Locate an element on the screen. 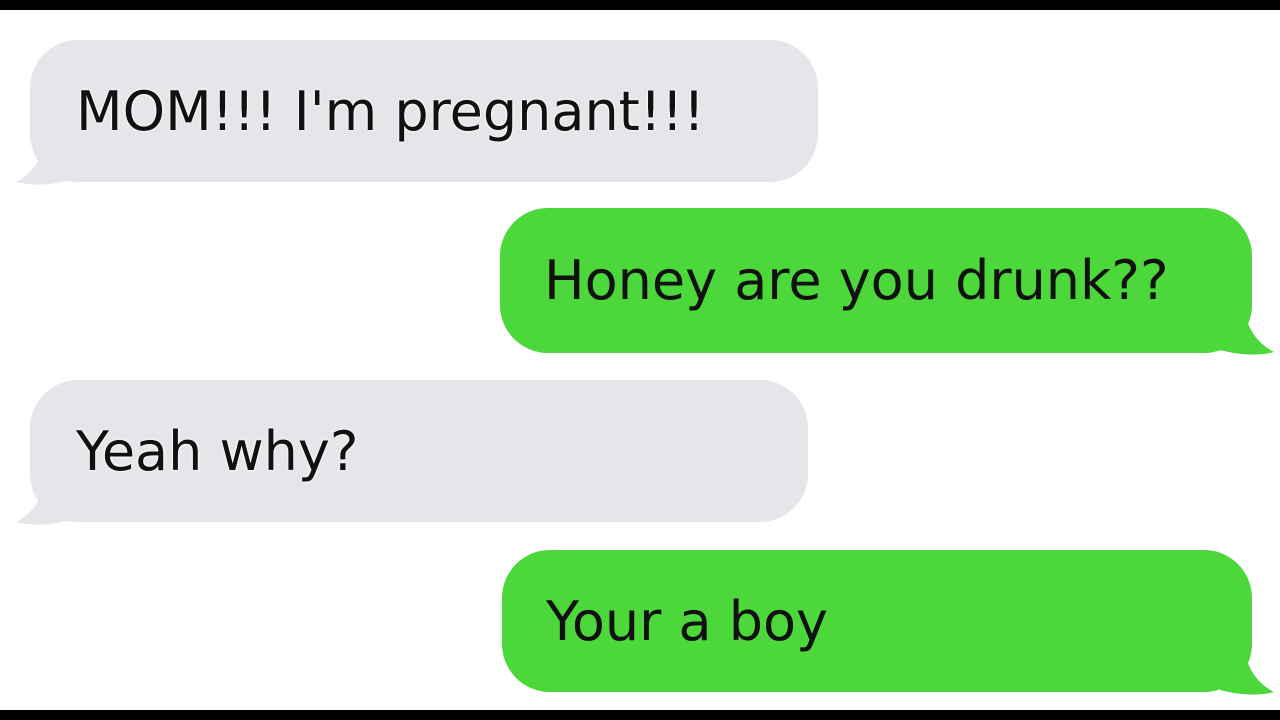  message-bubble-outgoing: Honey are you drunk?? is located at coordinates (876, 280).